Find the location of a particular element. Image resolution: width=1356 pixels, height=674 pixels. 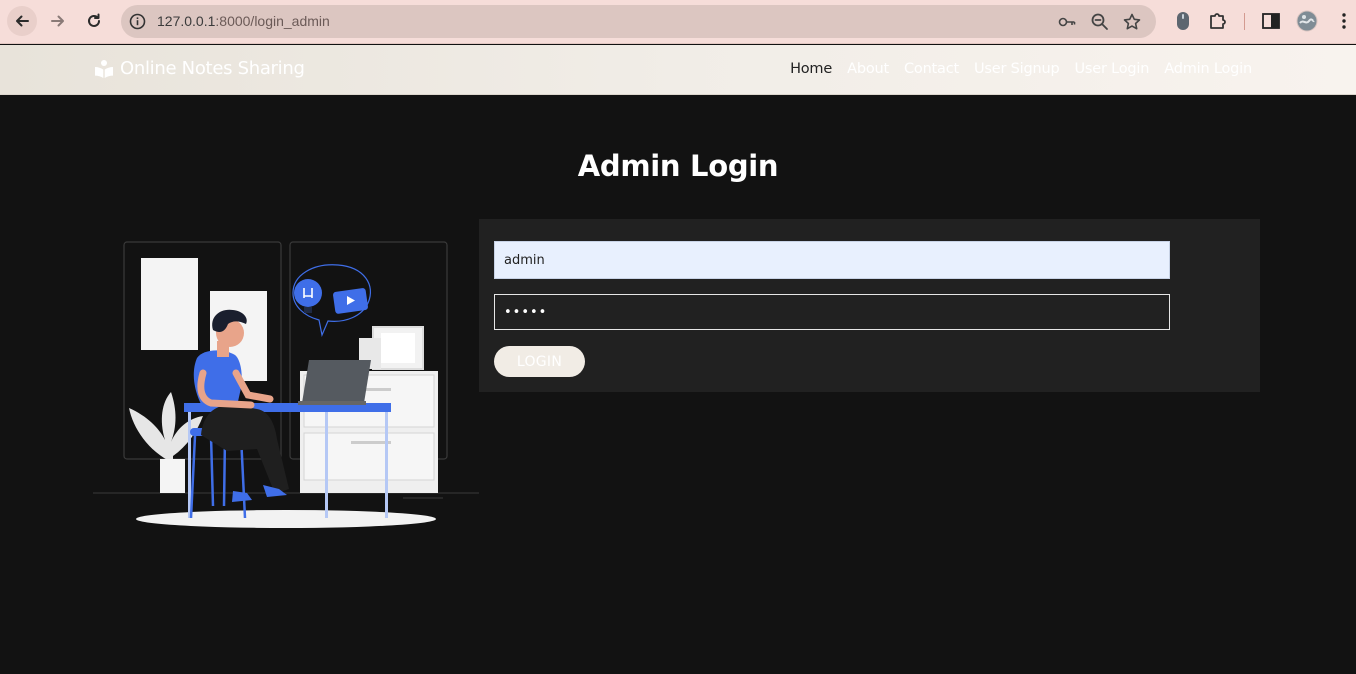

zoom-icon is located at coordinates (1100, 22).